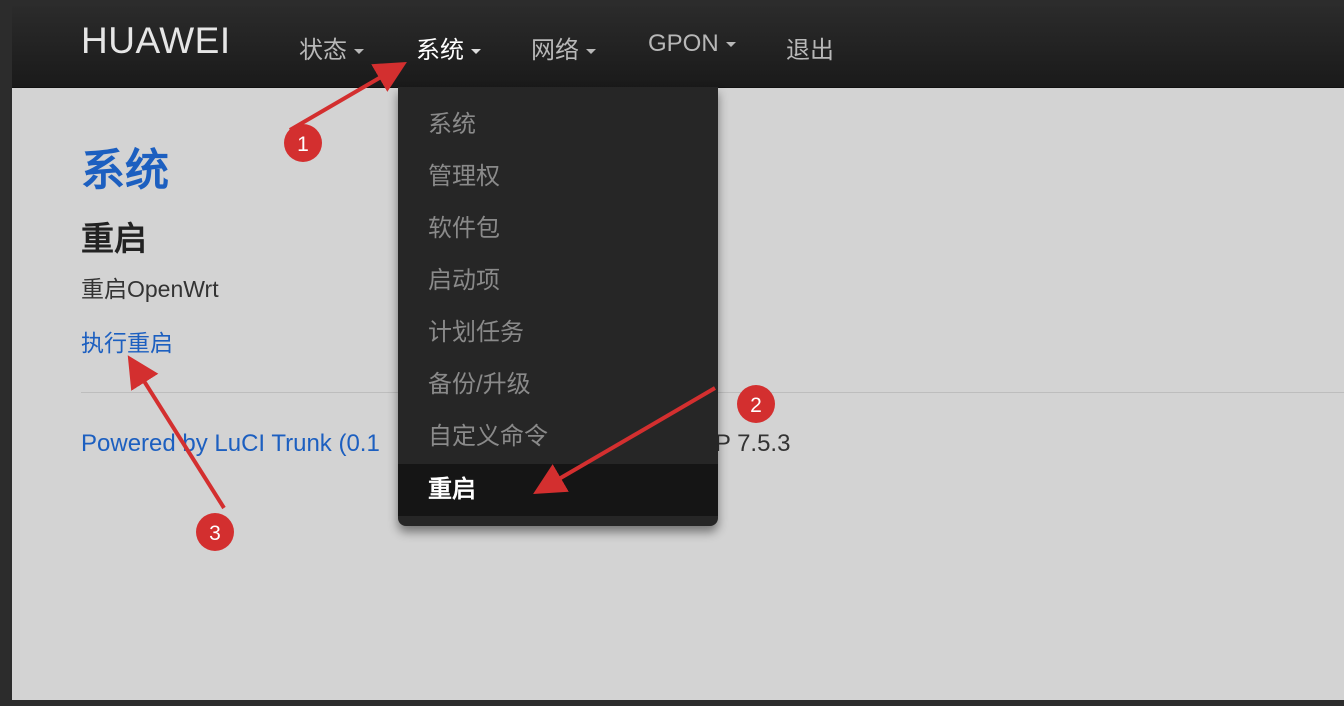 The width and height of the screenshot is (1344, 706). Describe the element at coordinates (114, 238) in the screenshot. I see `section-title: 重启` at that location.